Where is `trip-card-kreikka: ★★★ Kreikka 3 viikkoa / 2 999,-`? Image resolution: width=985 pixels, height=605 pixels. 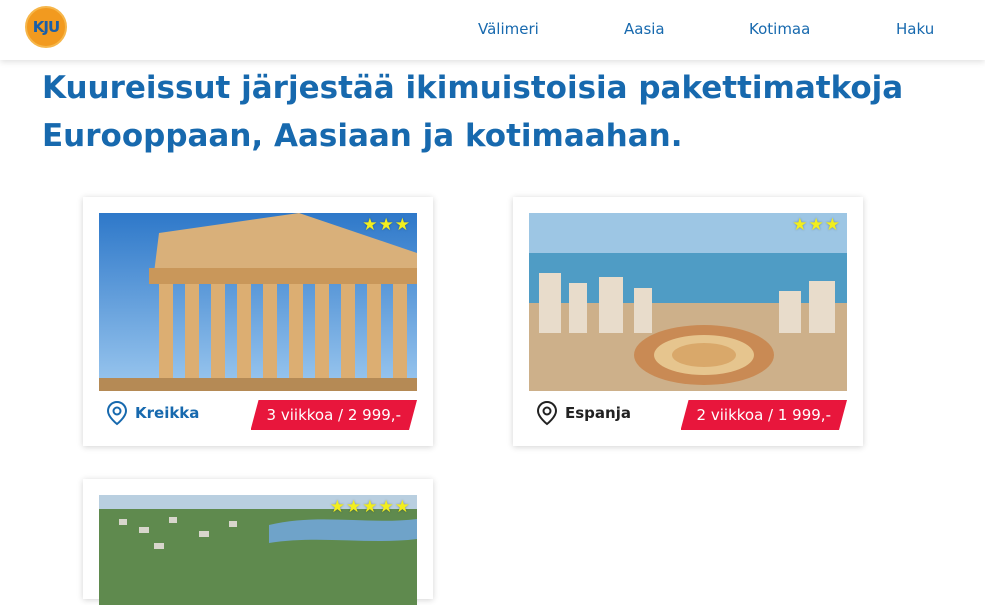
trip-card-kreikka: ★★★ Kreikka 3 viikkoa / 2 999,- is located at coordinates (258, 321).